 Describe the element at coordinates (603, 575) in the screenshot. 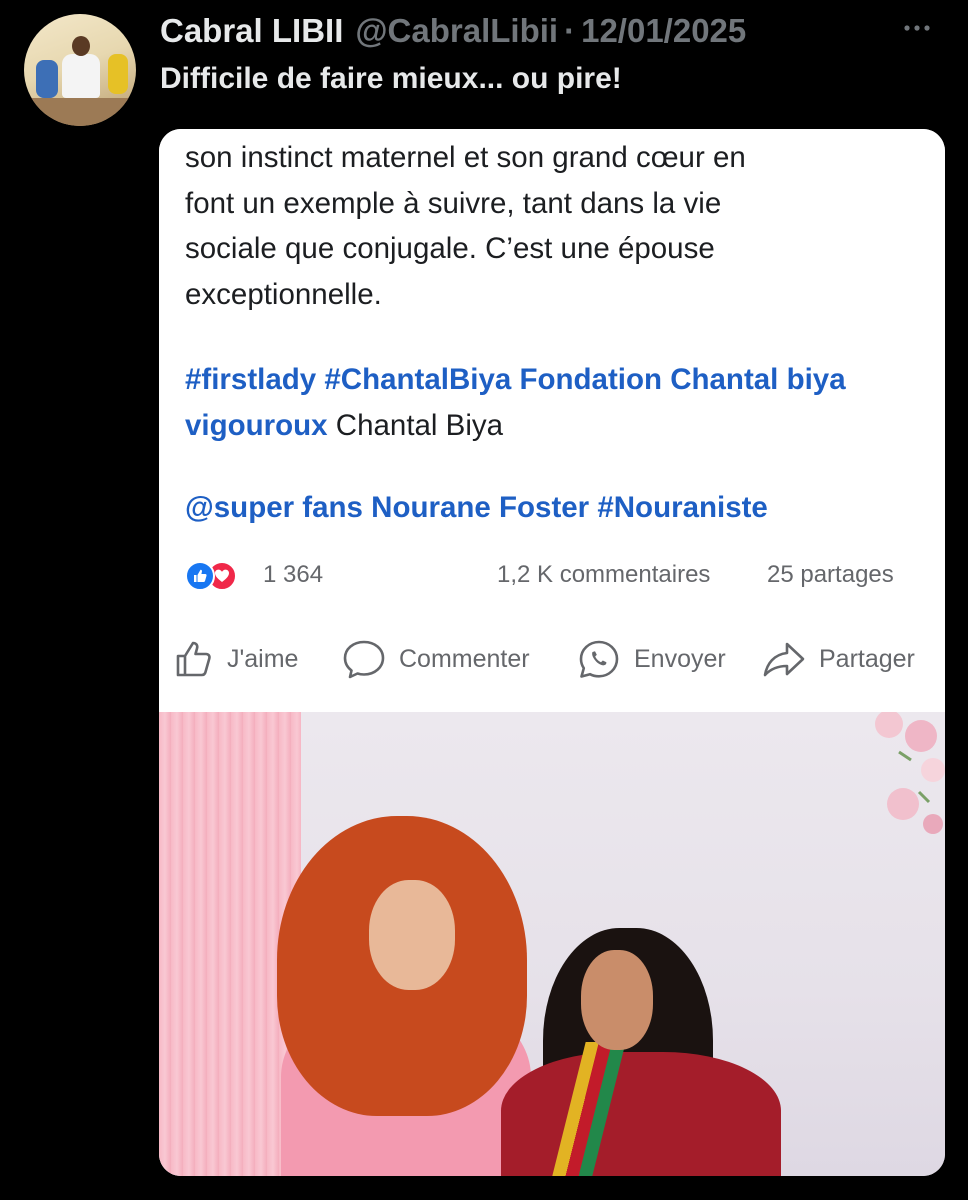

I see `comments-count: 1,2 K commentaires` at that location.